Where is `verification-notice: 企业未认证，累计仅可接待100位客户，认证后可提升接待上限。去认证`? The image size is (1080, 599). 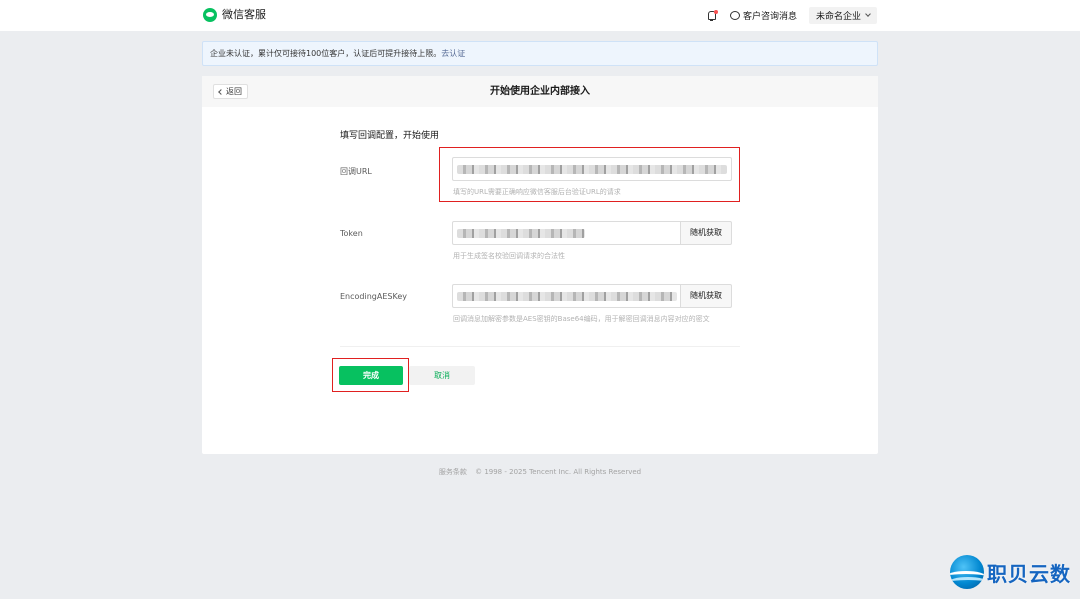
verification-notice: 企业未认证，累计仅可接待100位客户，认证后可提升接待上限。去认证 is located at coordinates (540, 53).